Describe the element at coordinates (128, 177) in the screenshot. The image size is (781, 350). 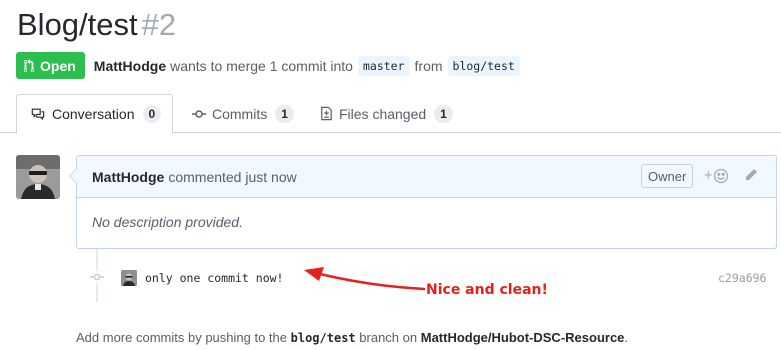
I see `comment-author: MattHodge` at that location.